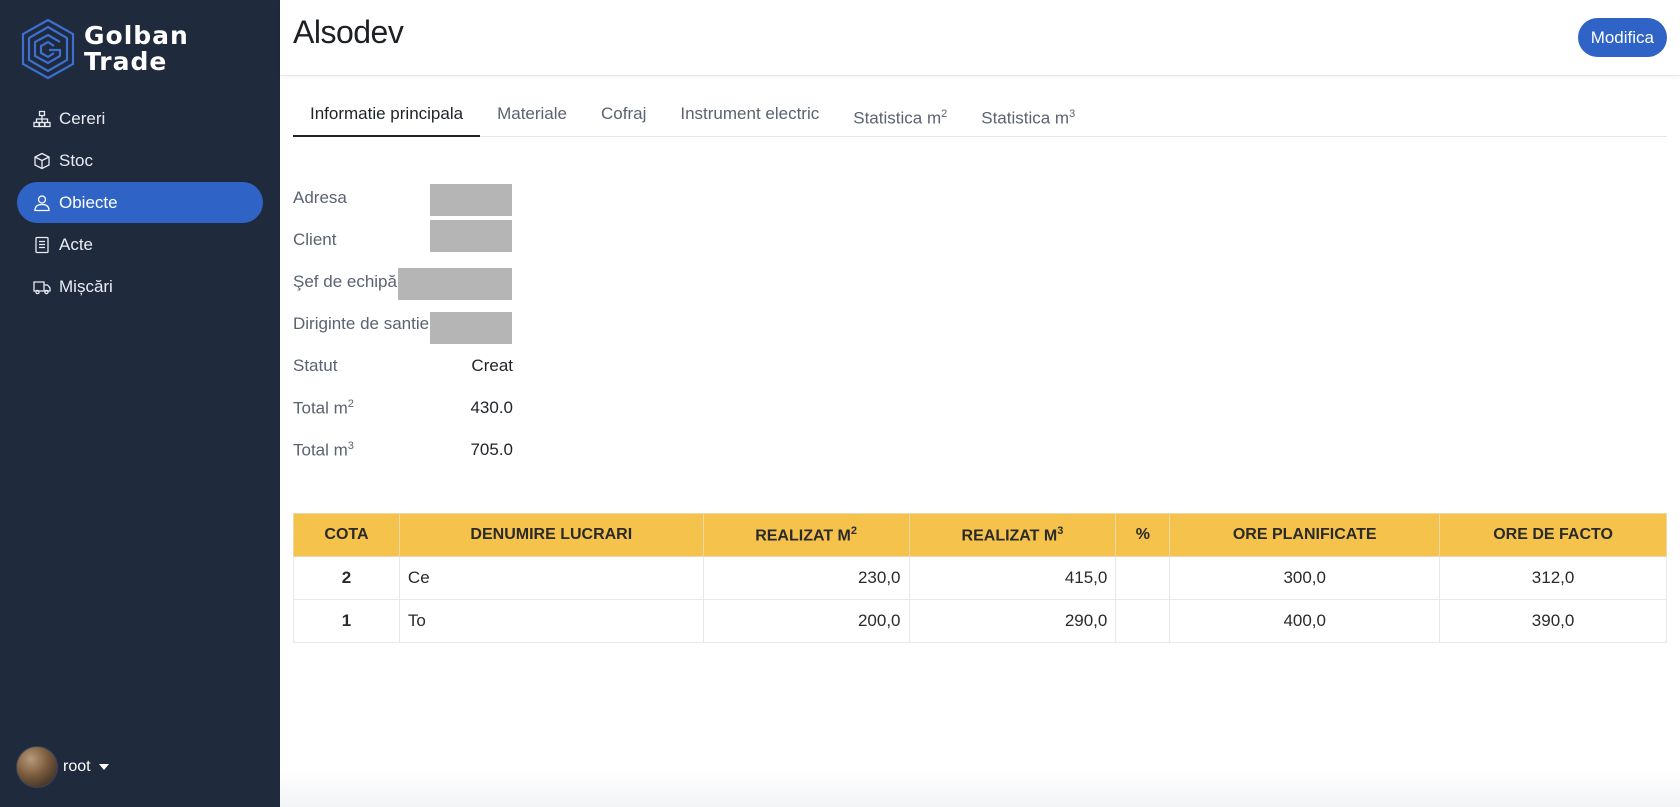 Image resolution: width=1680 pixels, height=807 pixels. I want to click on sidebar-item-label: Acte, so click(76, 244).